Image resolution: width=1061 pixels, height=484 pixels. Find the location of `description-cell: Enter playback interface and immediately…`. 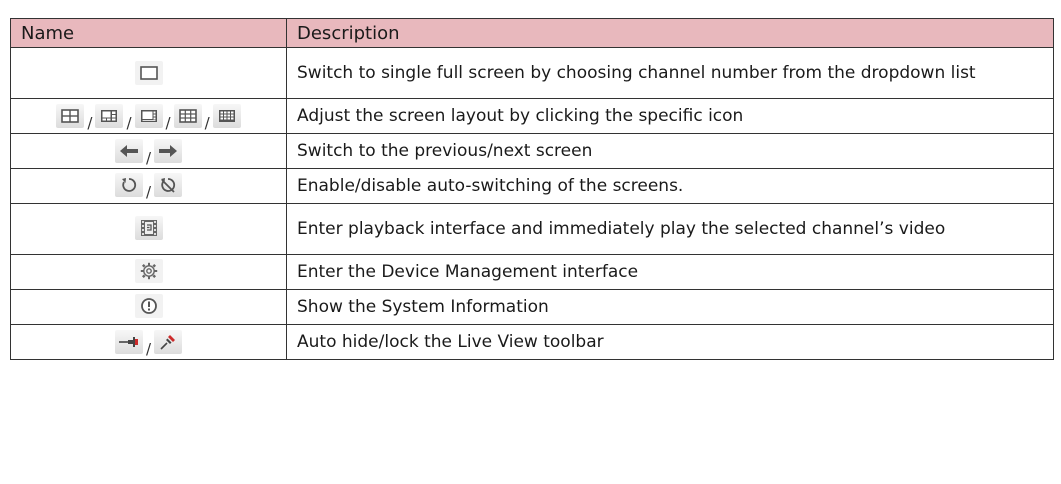

description-cell: Enter playback interface and immediately… is located at coordinates (670, 229).